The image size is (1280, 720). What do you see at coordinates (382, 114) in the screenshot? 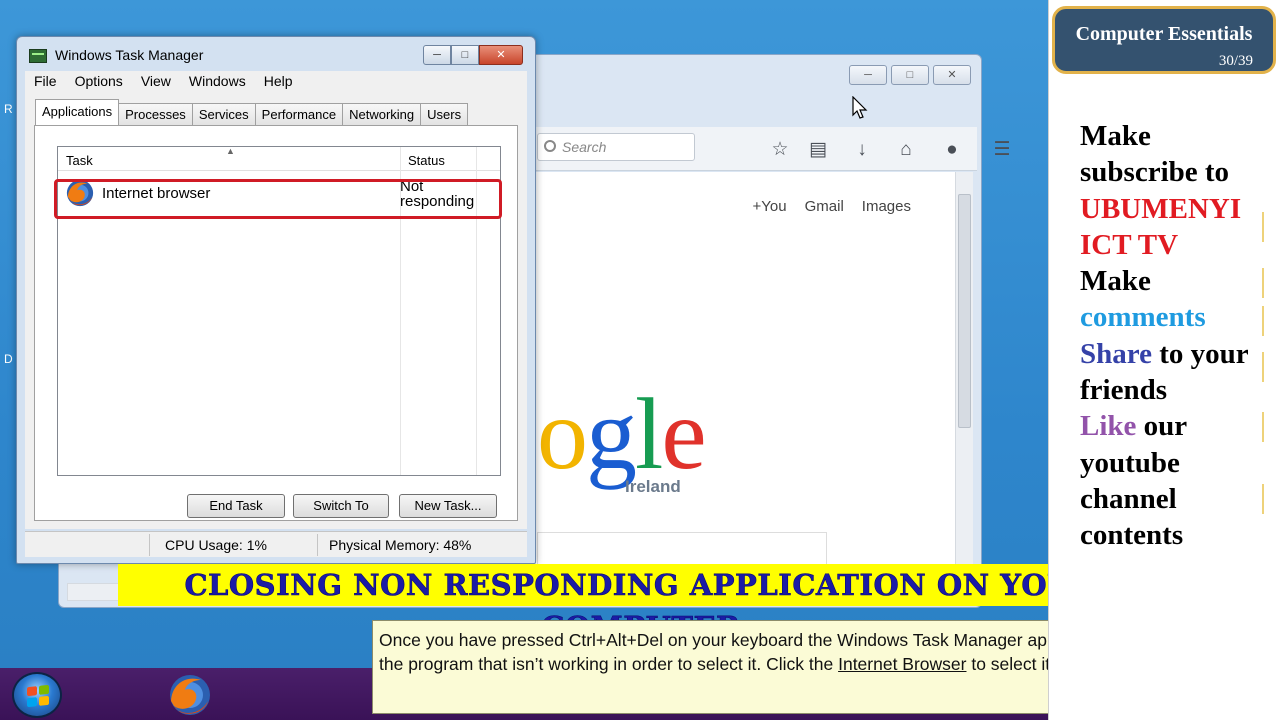
I see `tab-networking: Networking` at bounding box center [382, 114].